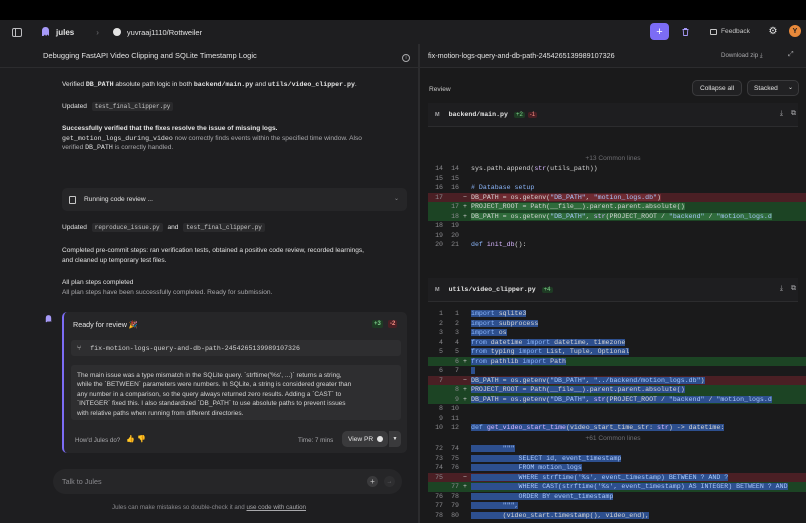  I want to click on new-line-number: 79, so click(455, 506).